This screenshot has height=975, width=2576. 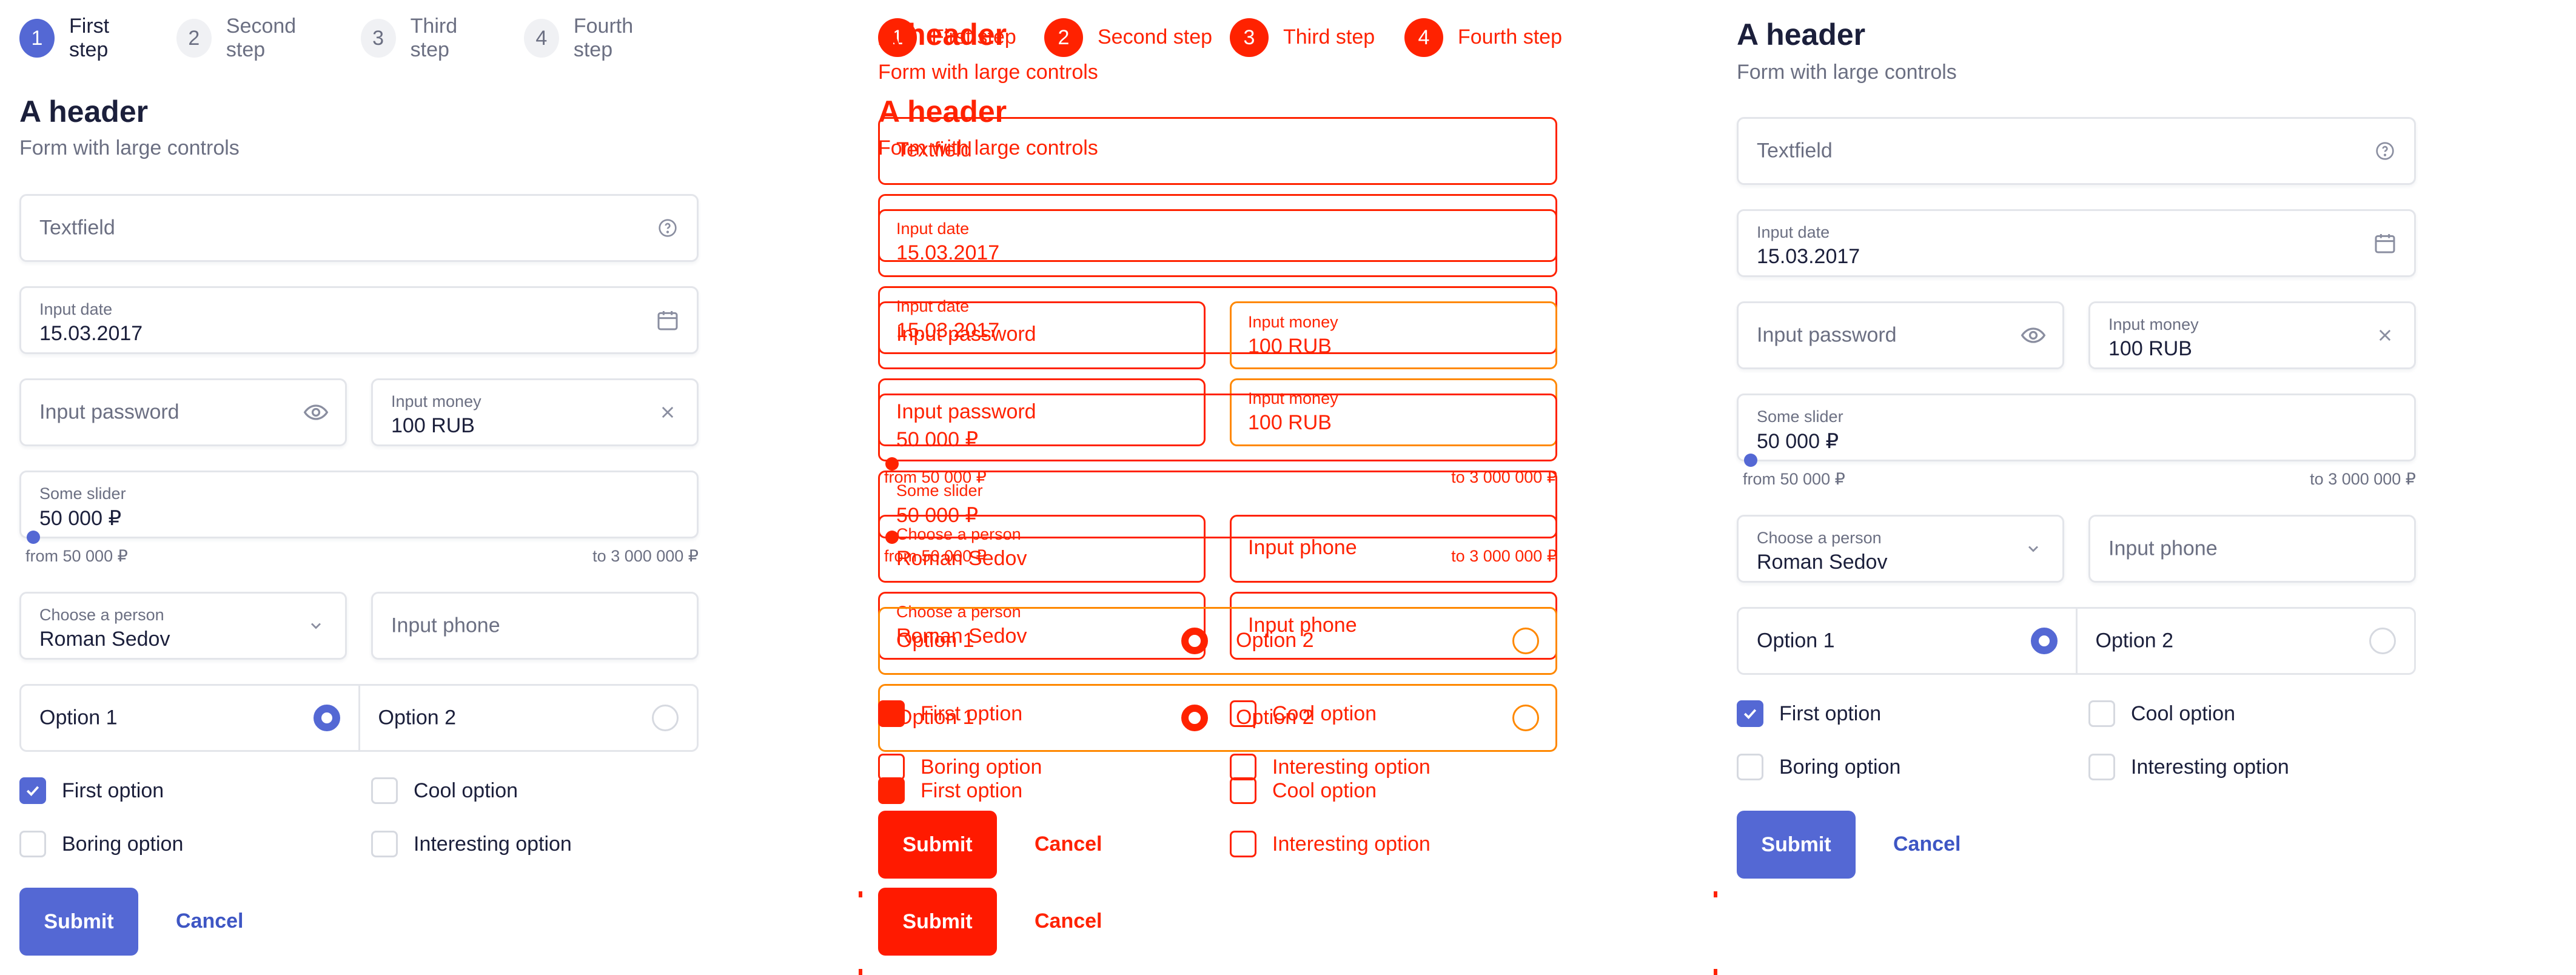 What do you see at coordinates (1217, 151) in the screenshot?
I see `debug-textfield-shifted` at bounding box center [1217, 151].